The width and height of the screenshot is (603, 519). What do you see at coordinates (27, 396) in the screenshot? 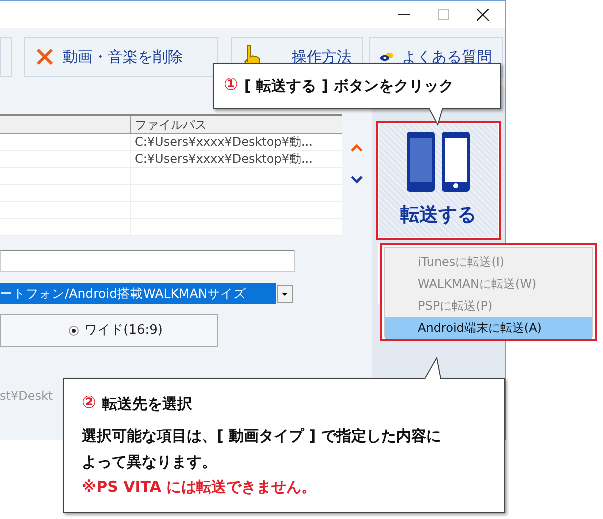
I see `status-path: st¥Deskt` at bounding box center [27, 396].